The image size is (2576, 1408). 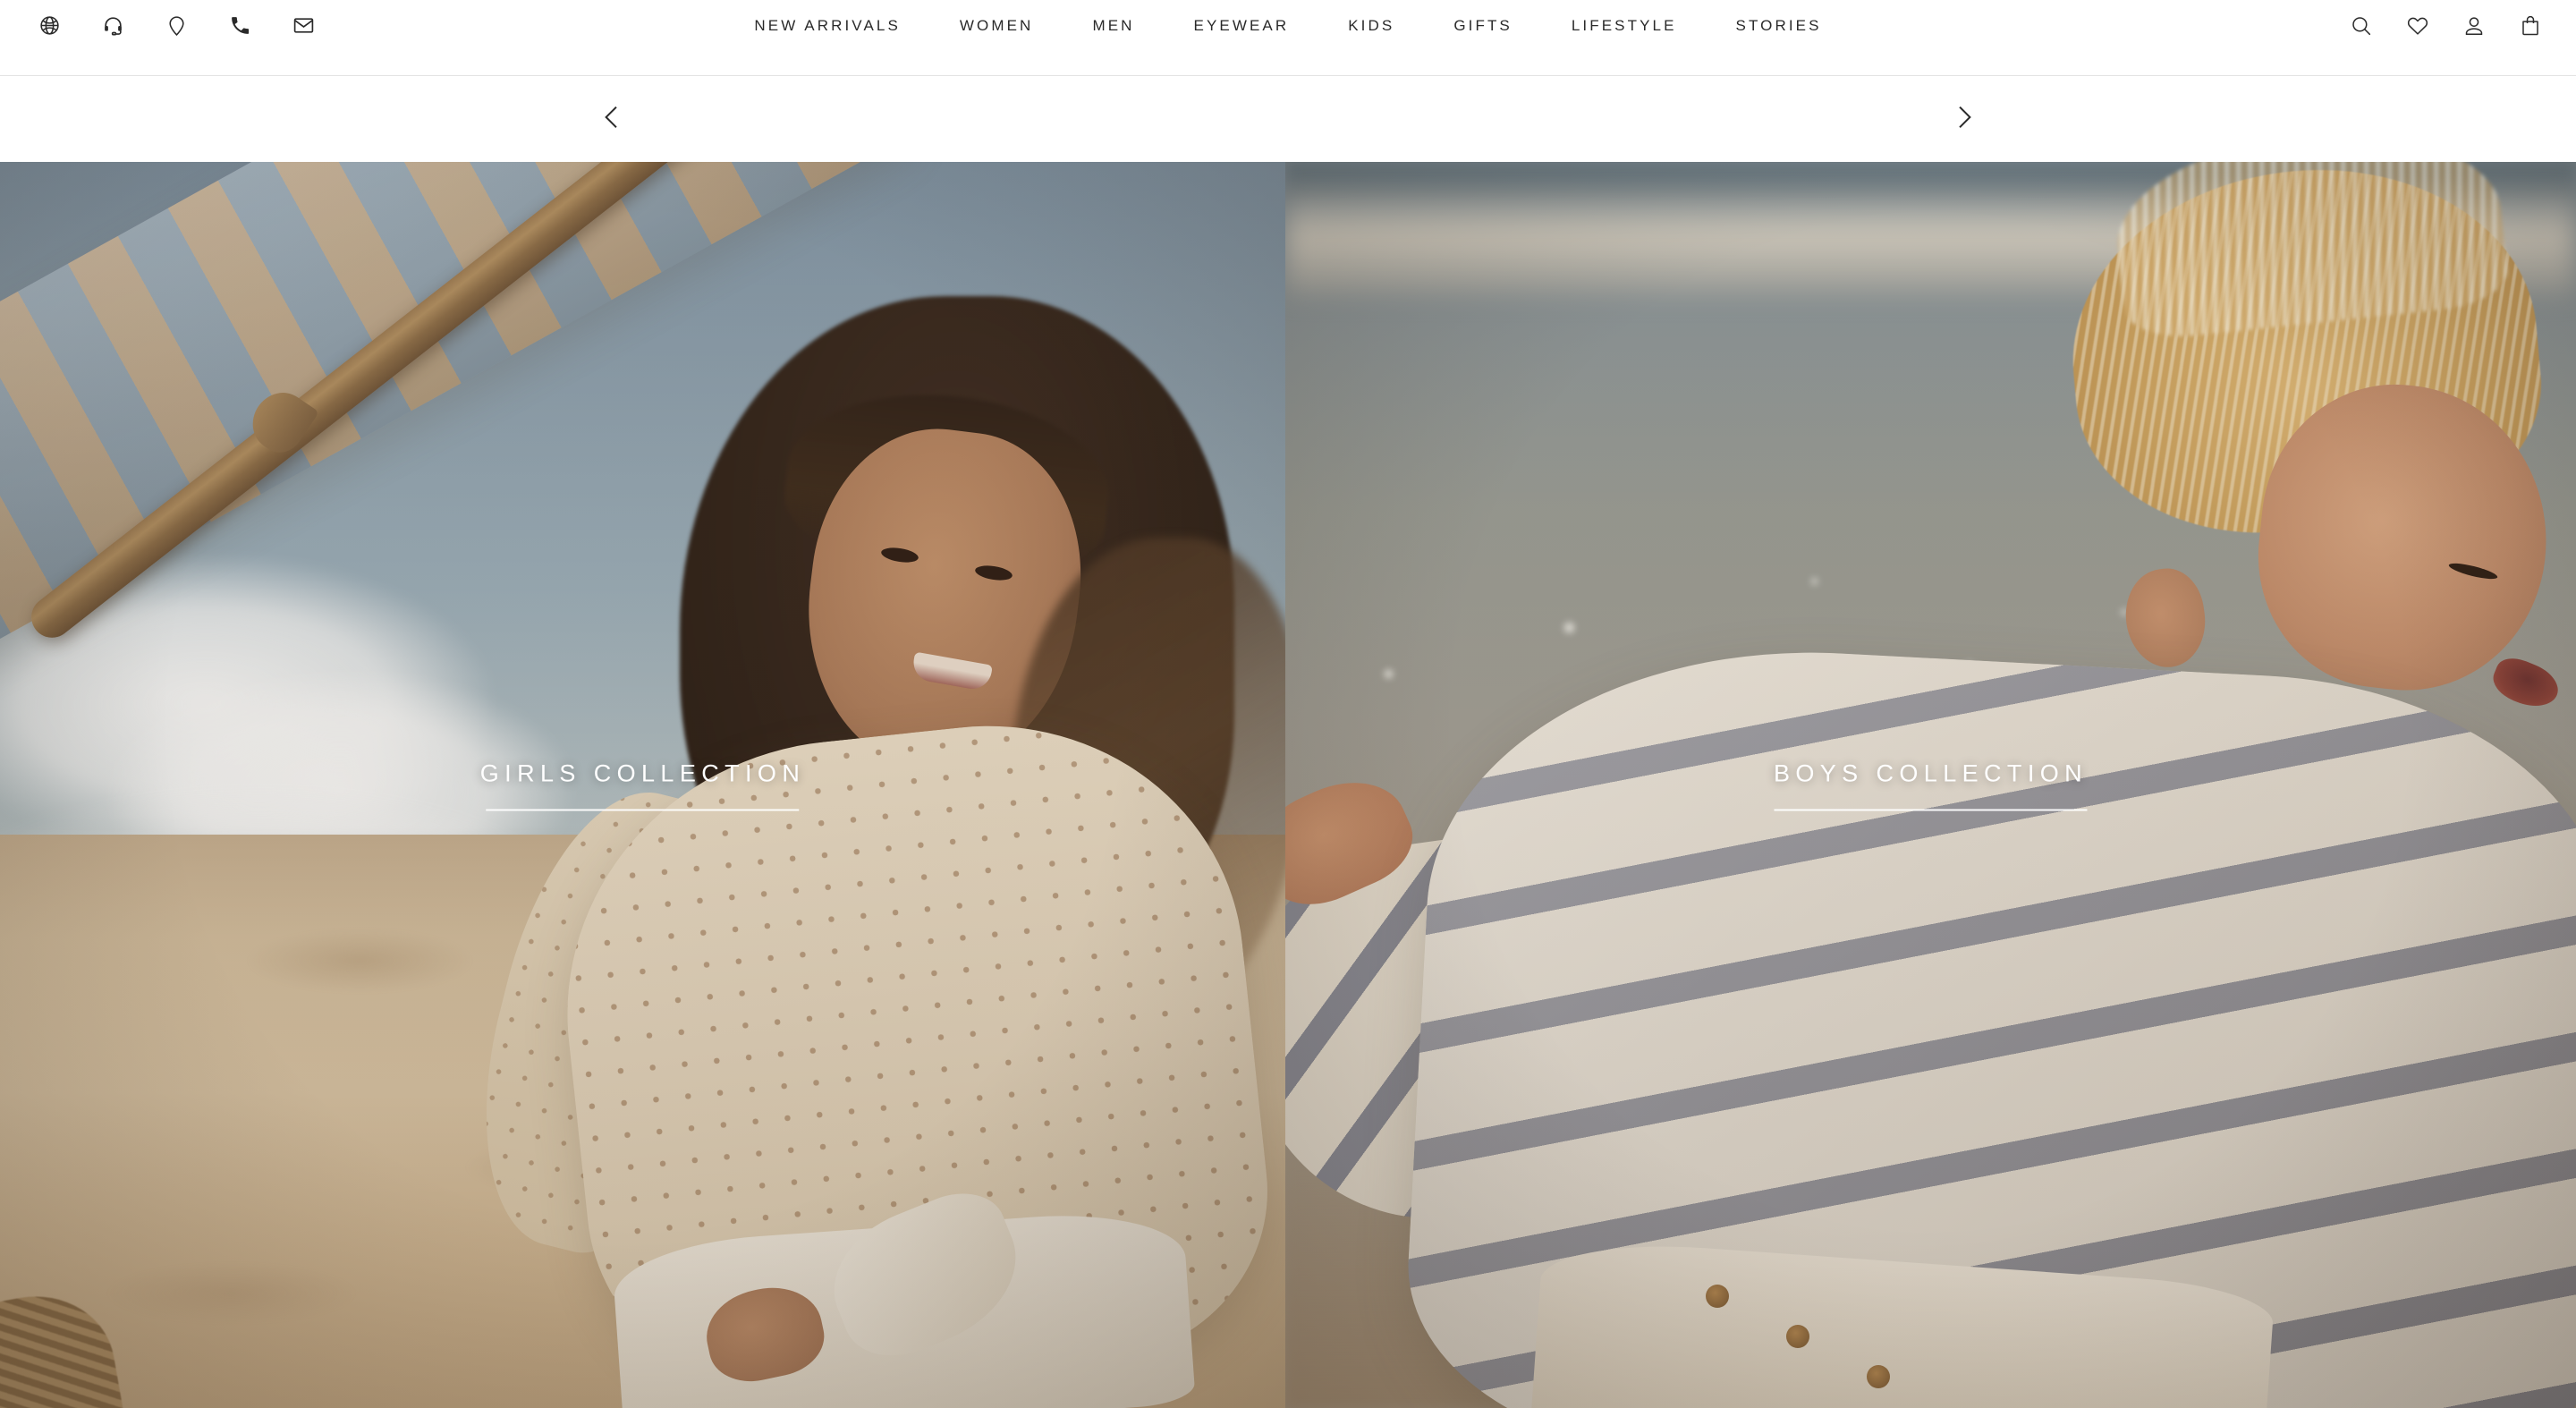 I want to click on nav-item-men: MEN, so click(x=1113, y=26).